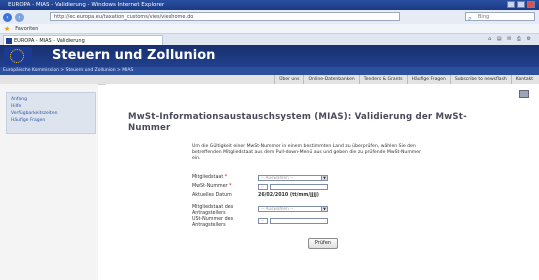 The image size is (539, 280). What do you see at coordinates (323, 243) in the screenshot?
I see `submit-button: Prüfen` at bounding box center [323, 243].